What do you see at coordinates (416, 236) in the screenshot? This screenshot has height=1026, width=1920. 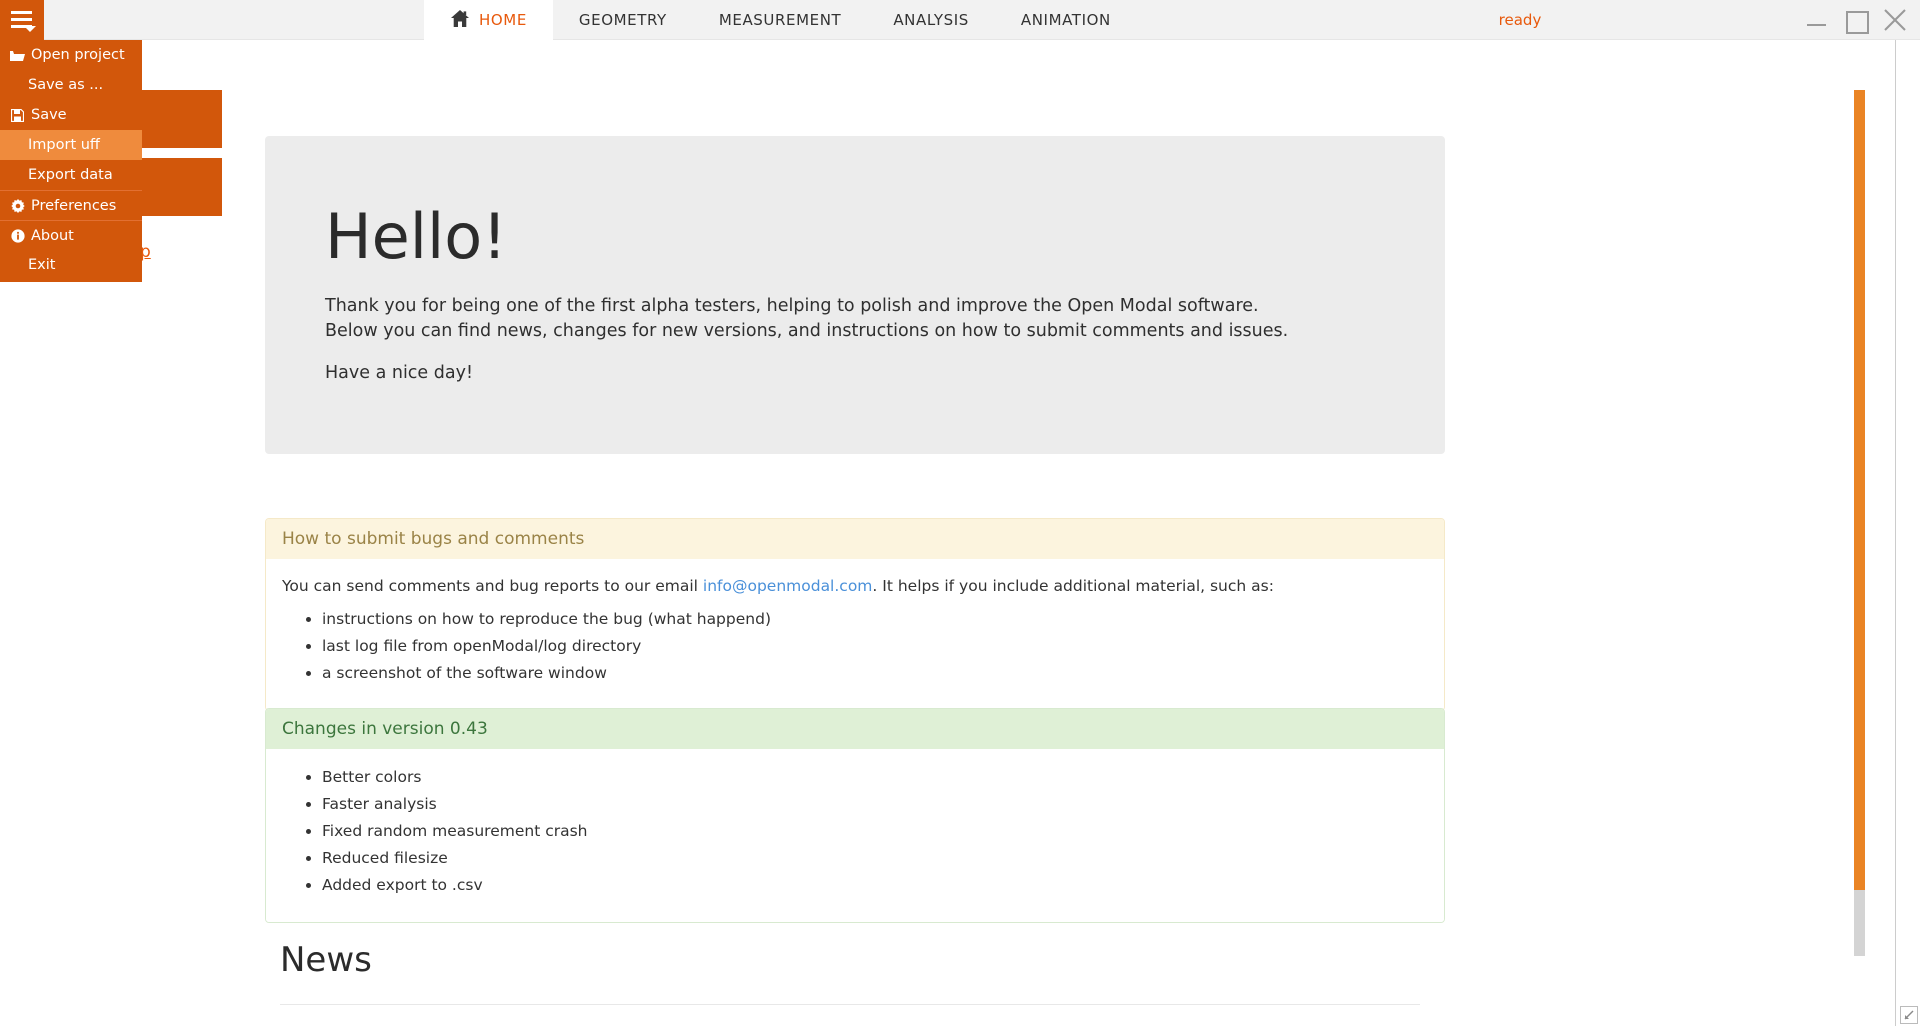 I see `page-title: Hello!` at bounding box center [416, 236].